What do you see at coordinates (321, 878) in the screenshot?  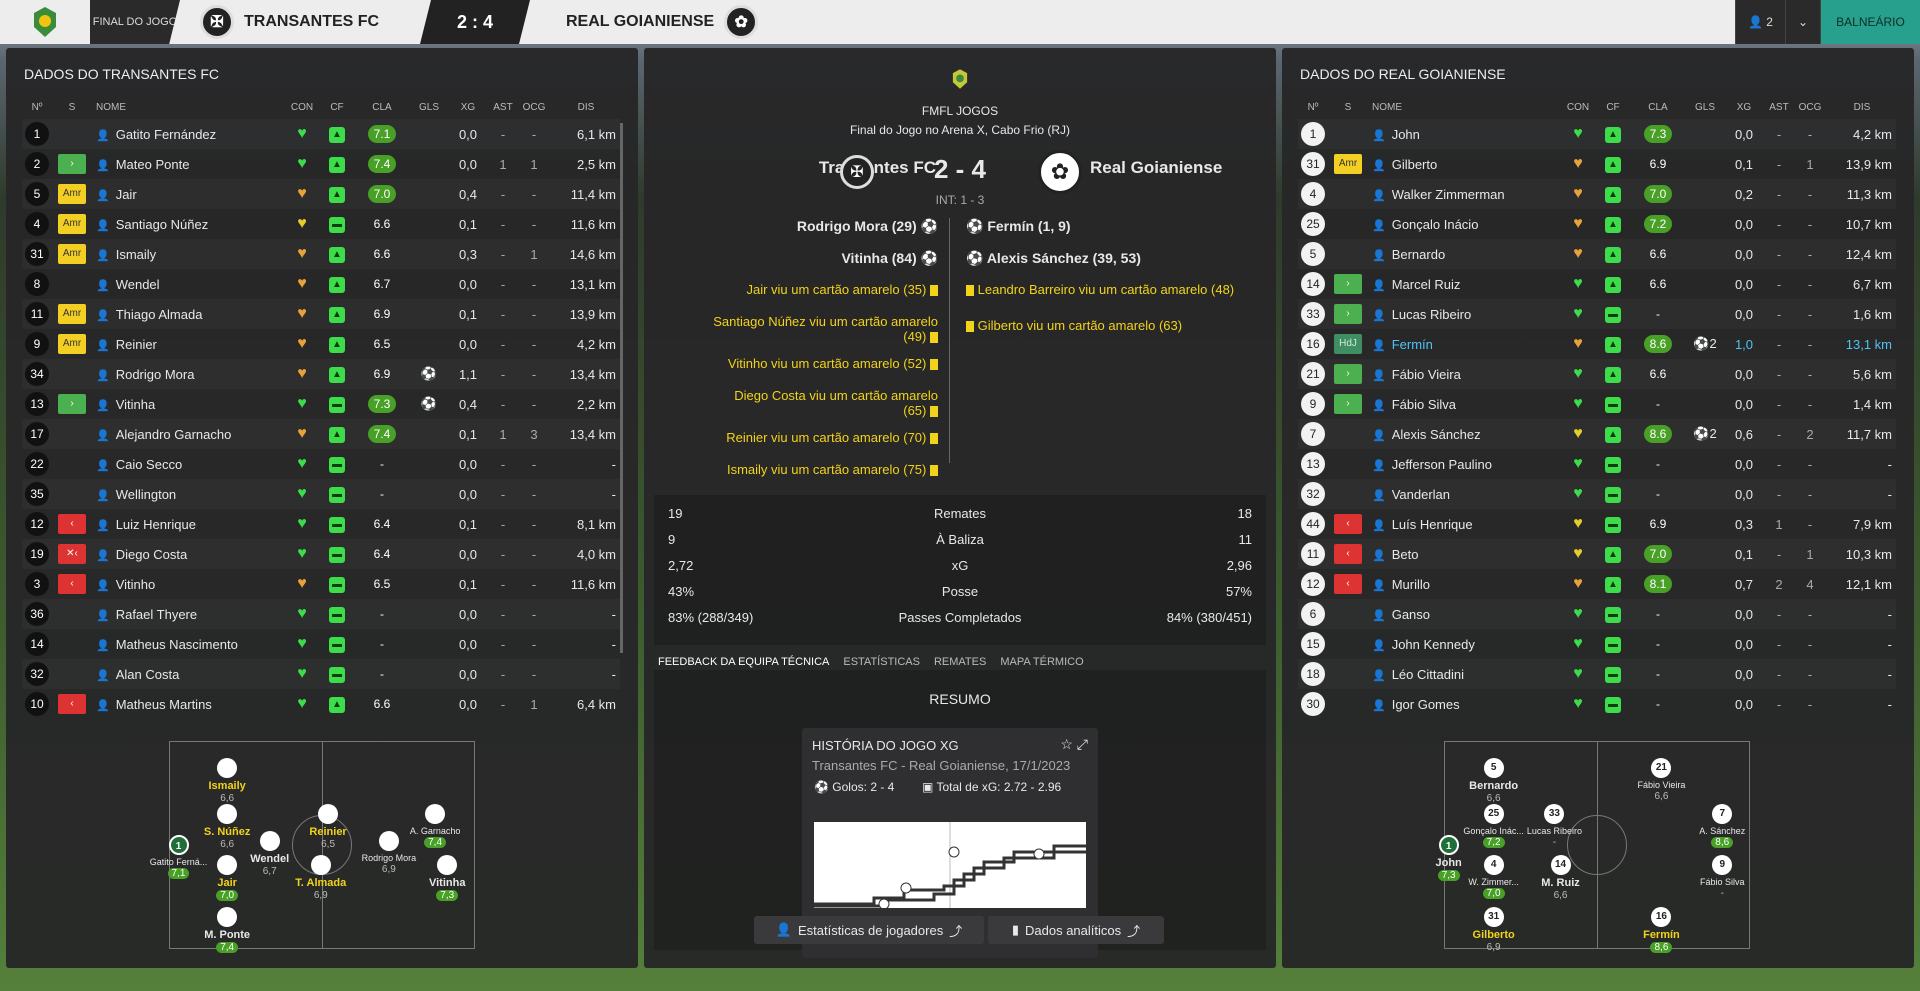 I see `pitch-player: T. Almada 6,9` at bounding box center [321, 878].